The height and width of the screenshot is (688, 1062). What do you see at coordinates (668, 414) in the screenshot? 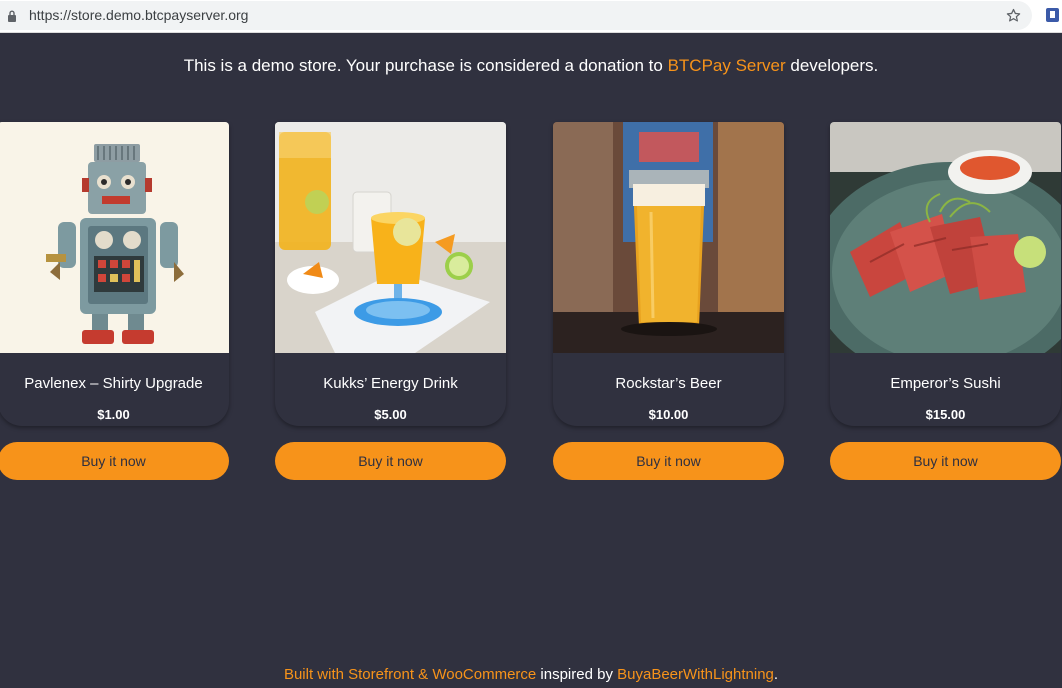
I see `product-price: $10.00` at bounding box center [668, 414].